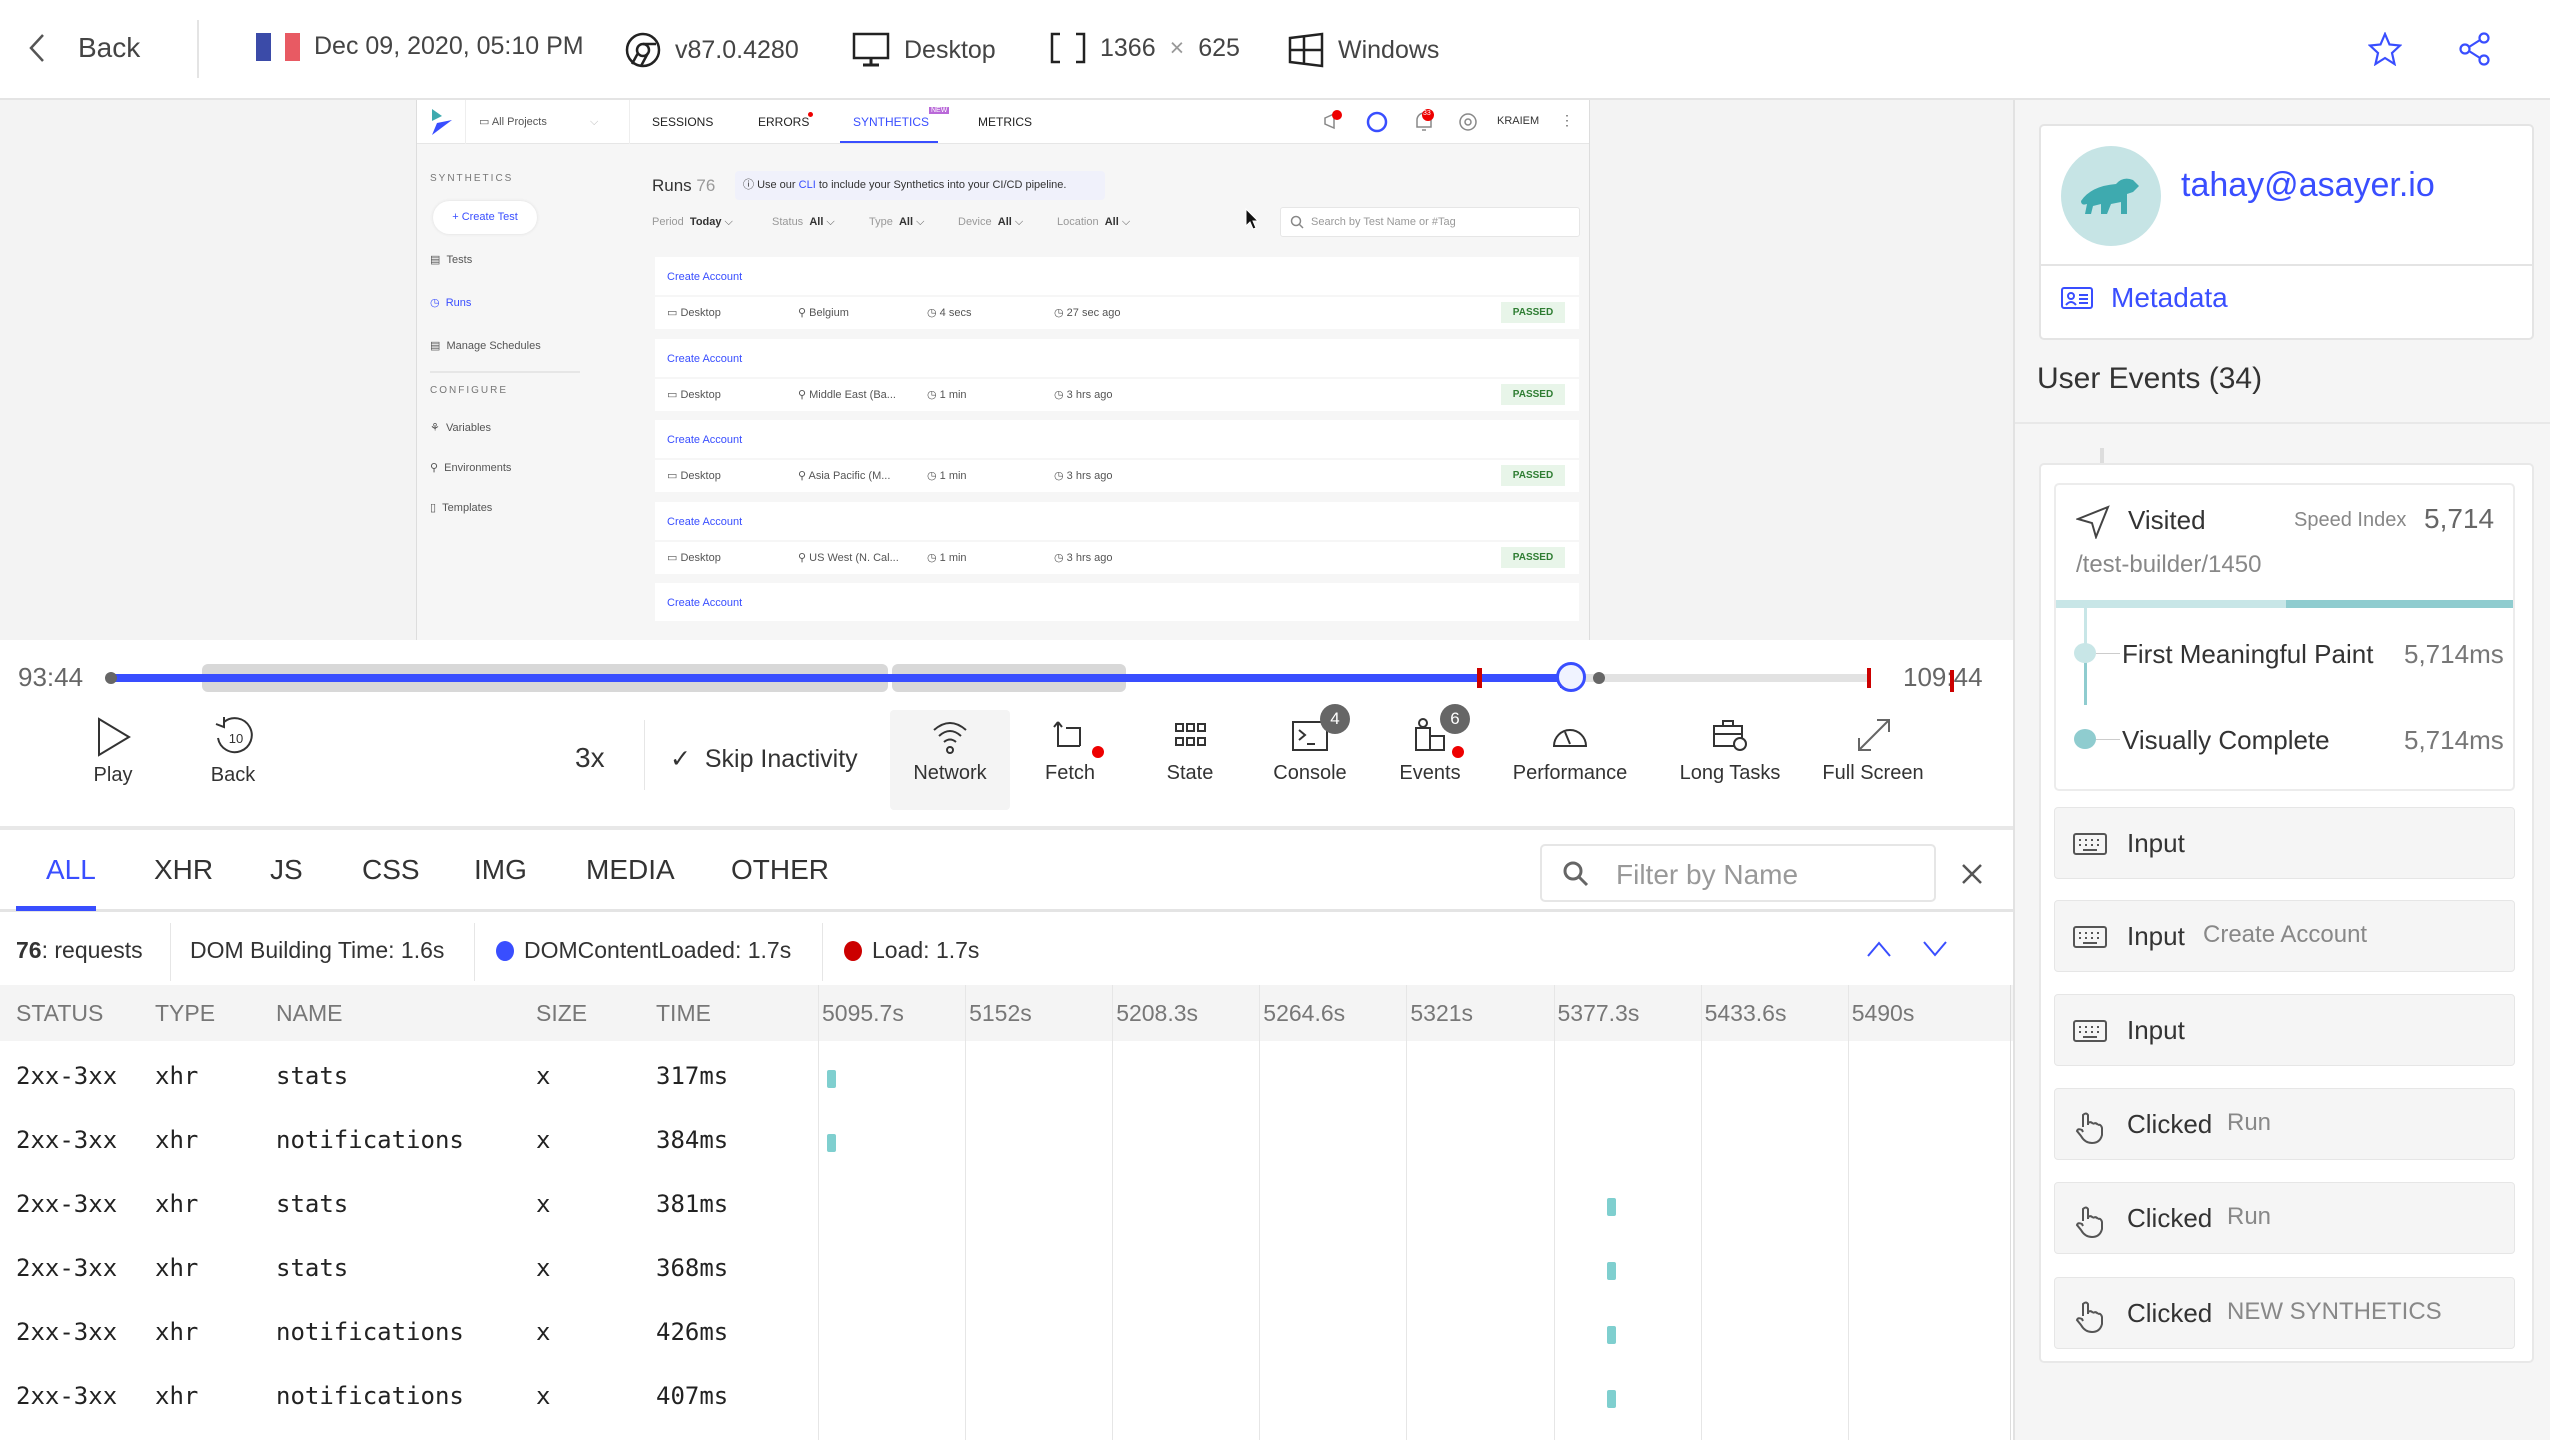  What do you see at coordinates (1006, 1270) in the screenshot?
I see `network-request-row: 2xx-3xx xhr stats x 368ms` at bounding box center [1006, 1270].